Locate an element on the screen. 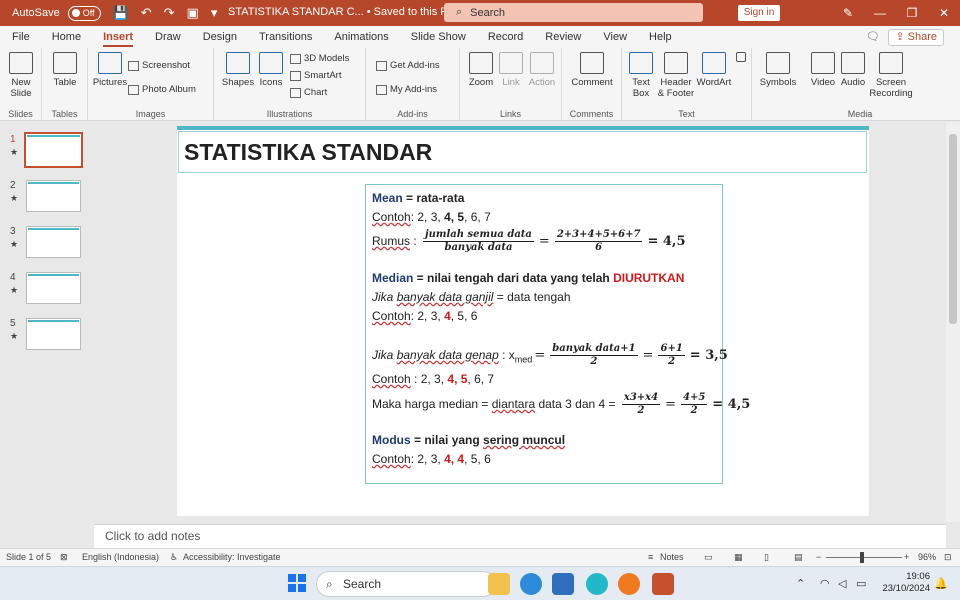 The width and height of the screenshot is (960, 600). restore-icon: ❐ is located at coordinates (912, 13).